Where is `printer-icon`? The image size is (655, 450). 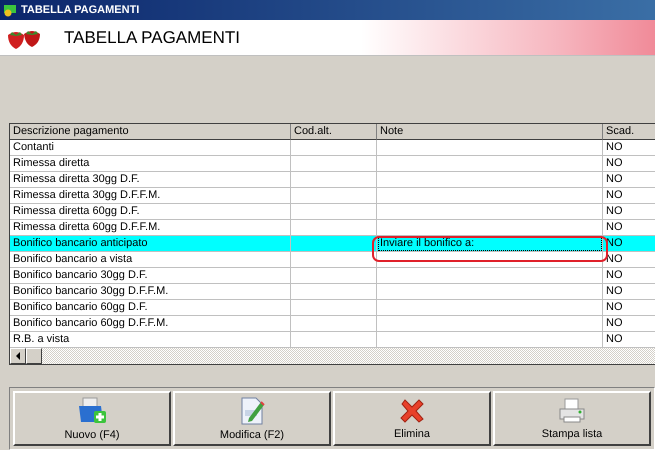
printer-icon is located at coordinates (572, 410).